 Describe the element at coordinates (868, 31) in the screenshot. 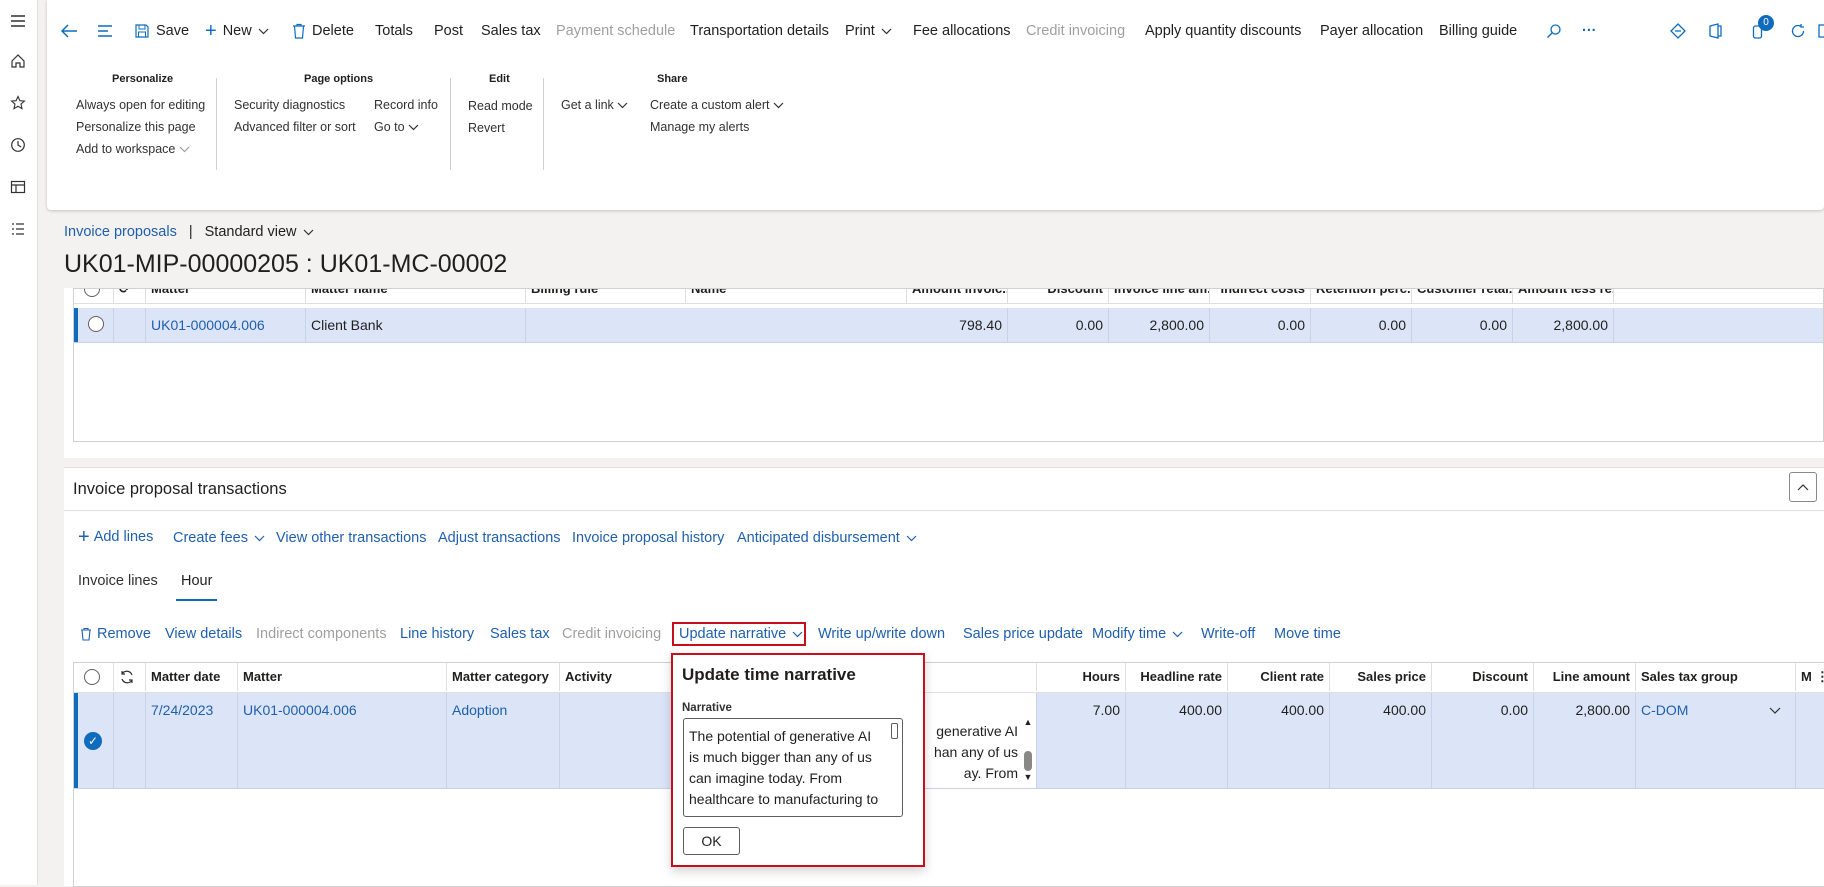

I see `print-button: Print` at that location.